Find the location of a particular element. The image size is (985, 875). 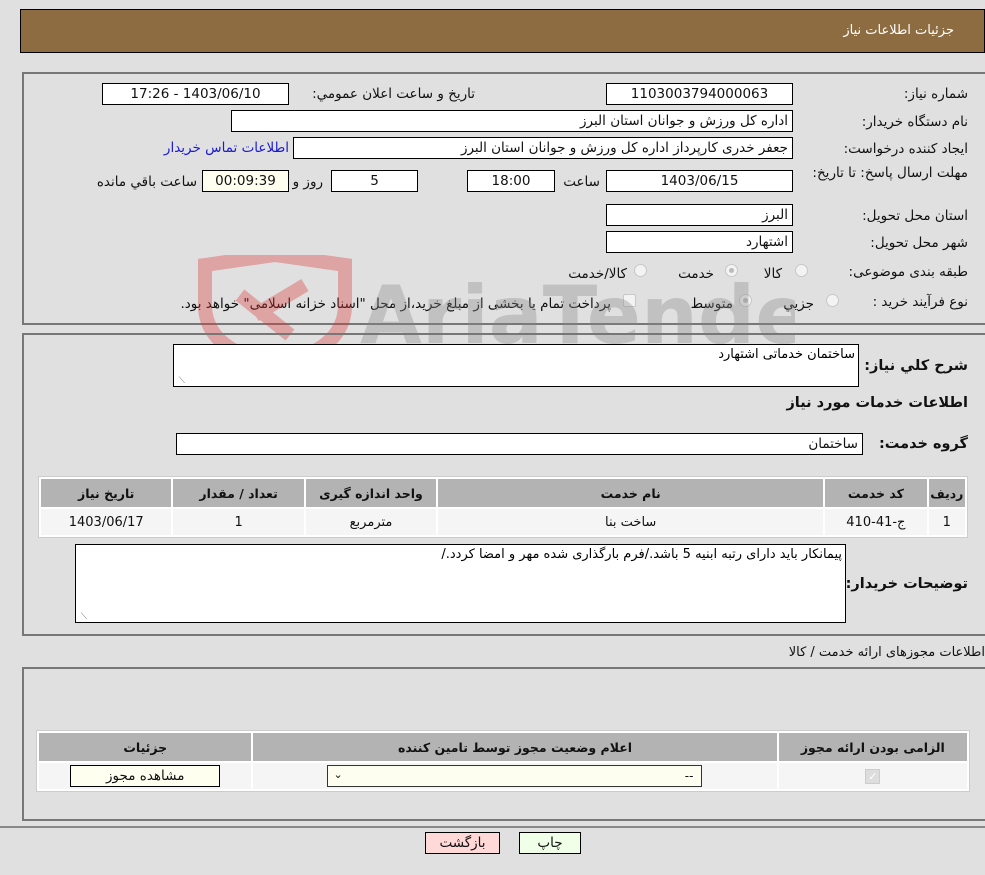

col-status: اعلام وضعیت مجوز توسط تامین کننده is located at coordinates (515, 747).